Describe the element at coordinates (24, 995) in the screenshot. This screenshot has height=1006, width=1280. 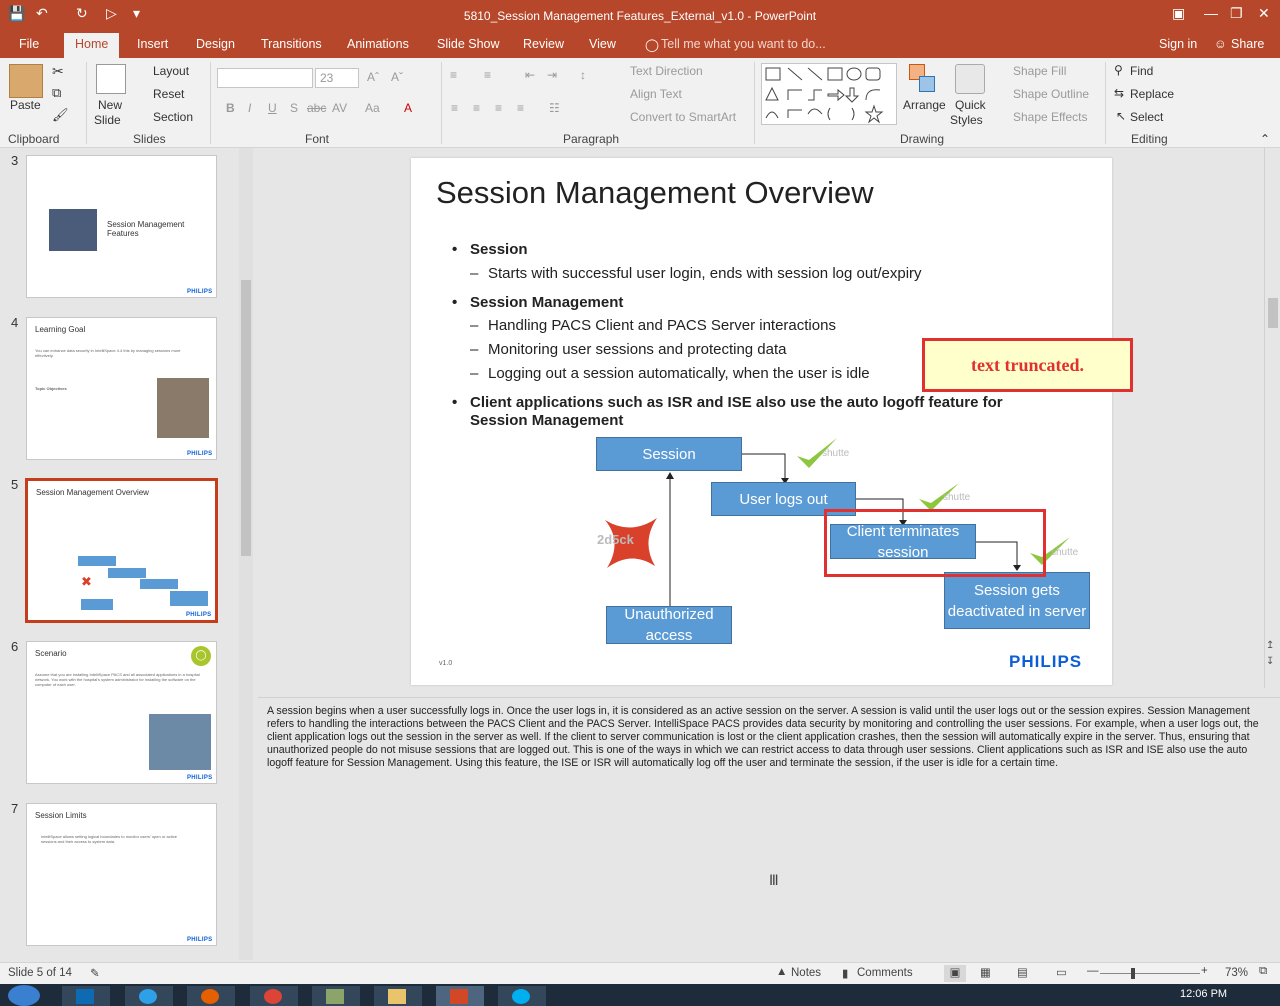
I see `start-button` at that location.